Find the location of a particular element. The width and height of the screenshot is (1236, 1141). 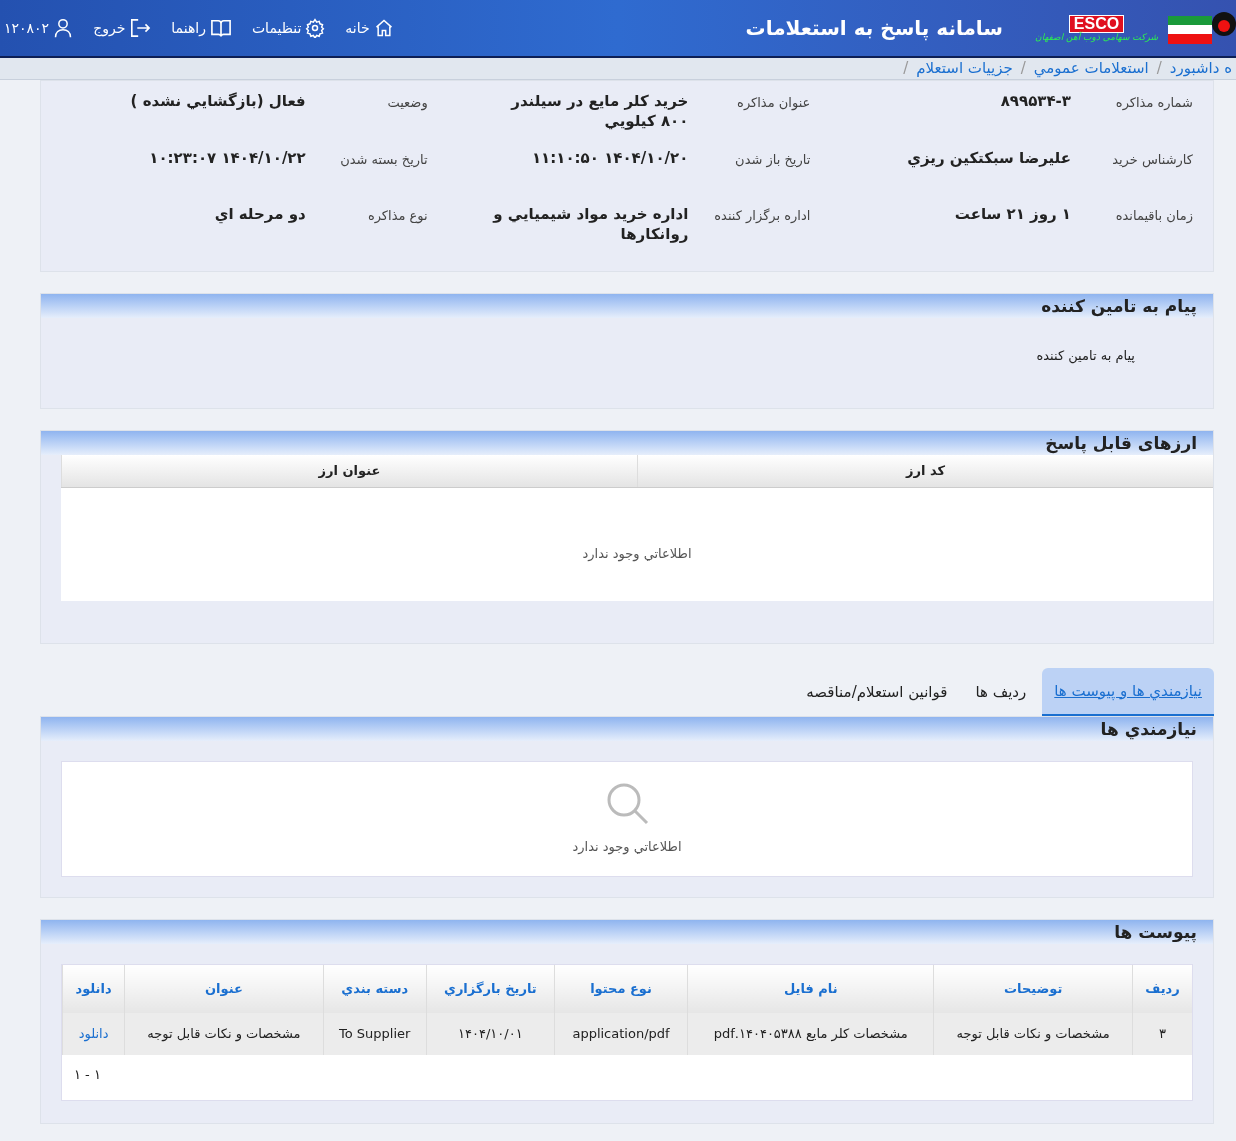

nav-link: خروج is located at coordinates (122, 28).